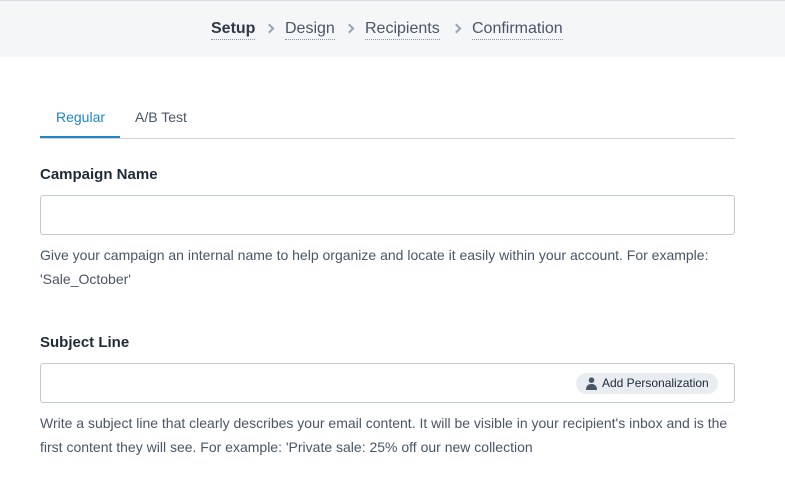  What do you see at coordinates (387, 118) in the screenshot?
I see `campaign-type-tabs: Regular A/B Test` at bounding box center [387, 118].